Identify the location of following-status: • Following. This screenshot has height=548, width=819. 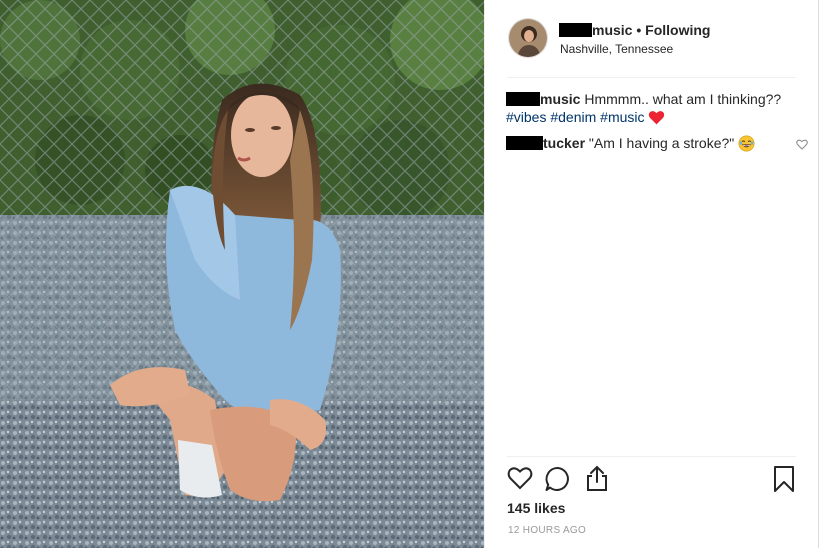
(671, 30).